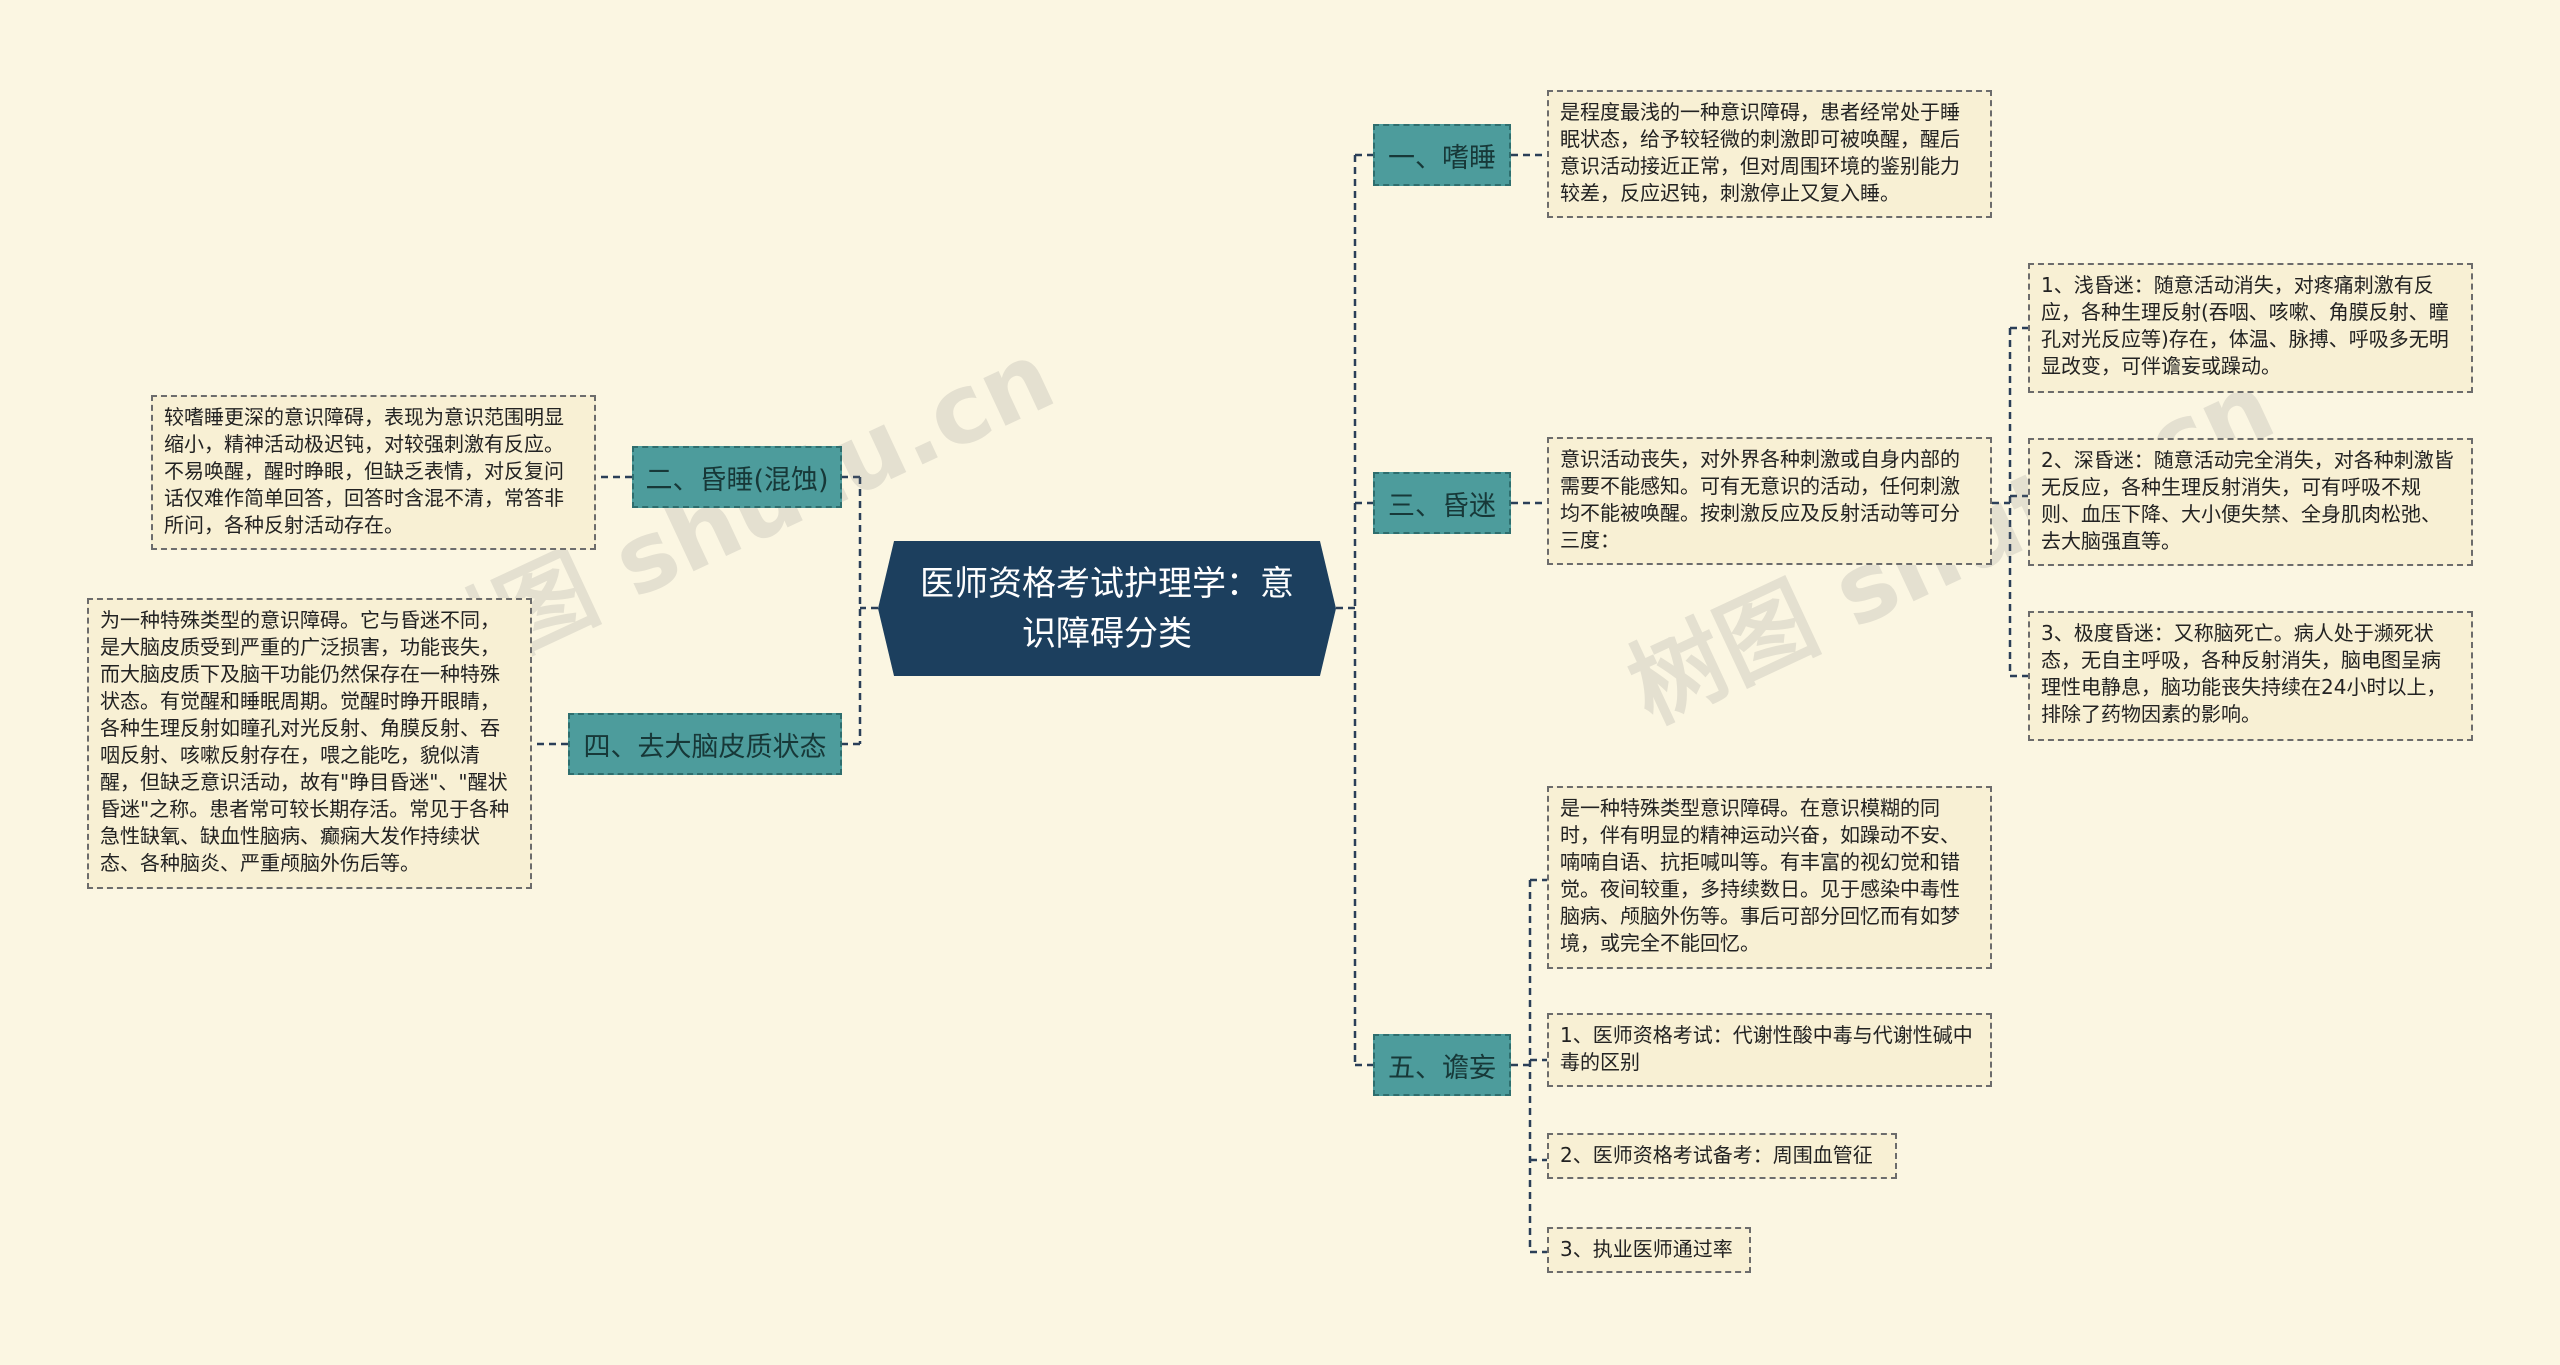  Describe the element at coordinates (868, 610) in the screenshot. I see `connector-left-trunk` at that location.